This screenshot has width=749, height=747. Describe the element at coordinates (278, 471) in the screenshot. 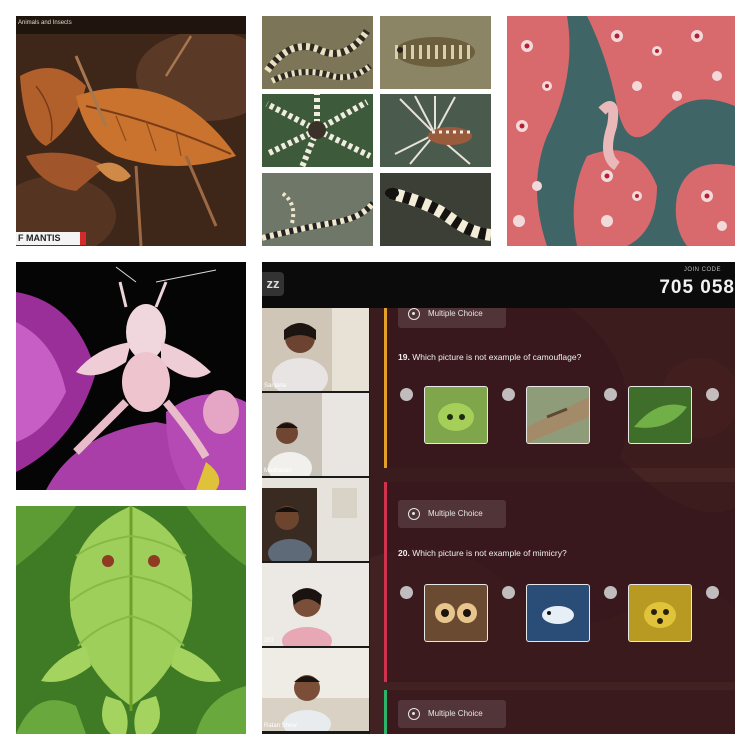

I see `participant-name-2: Madhavan` at that location.